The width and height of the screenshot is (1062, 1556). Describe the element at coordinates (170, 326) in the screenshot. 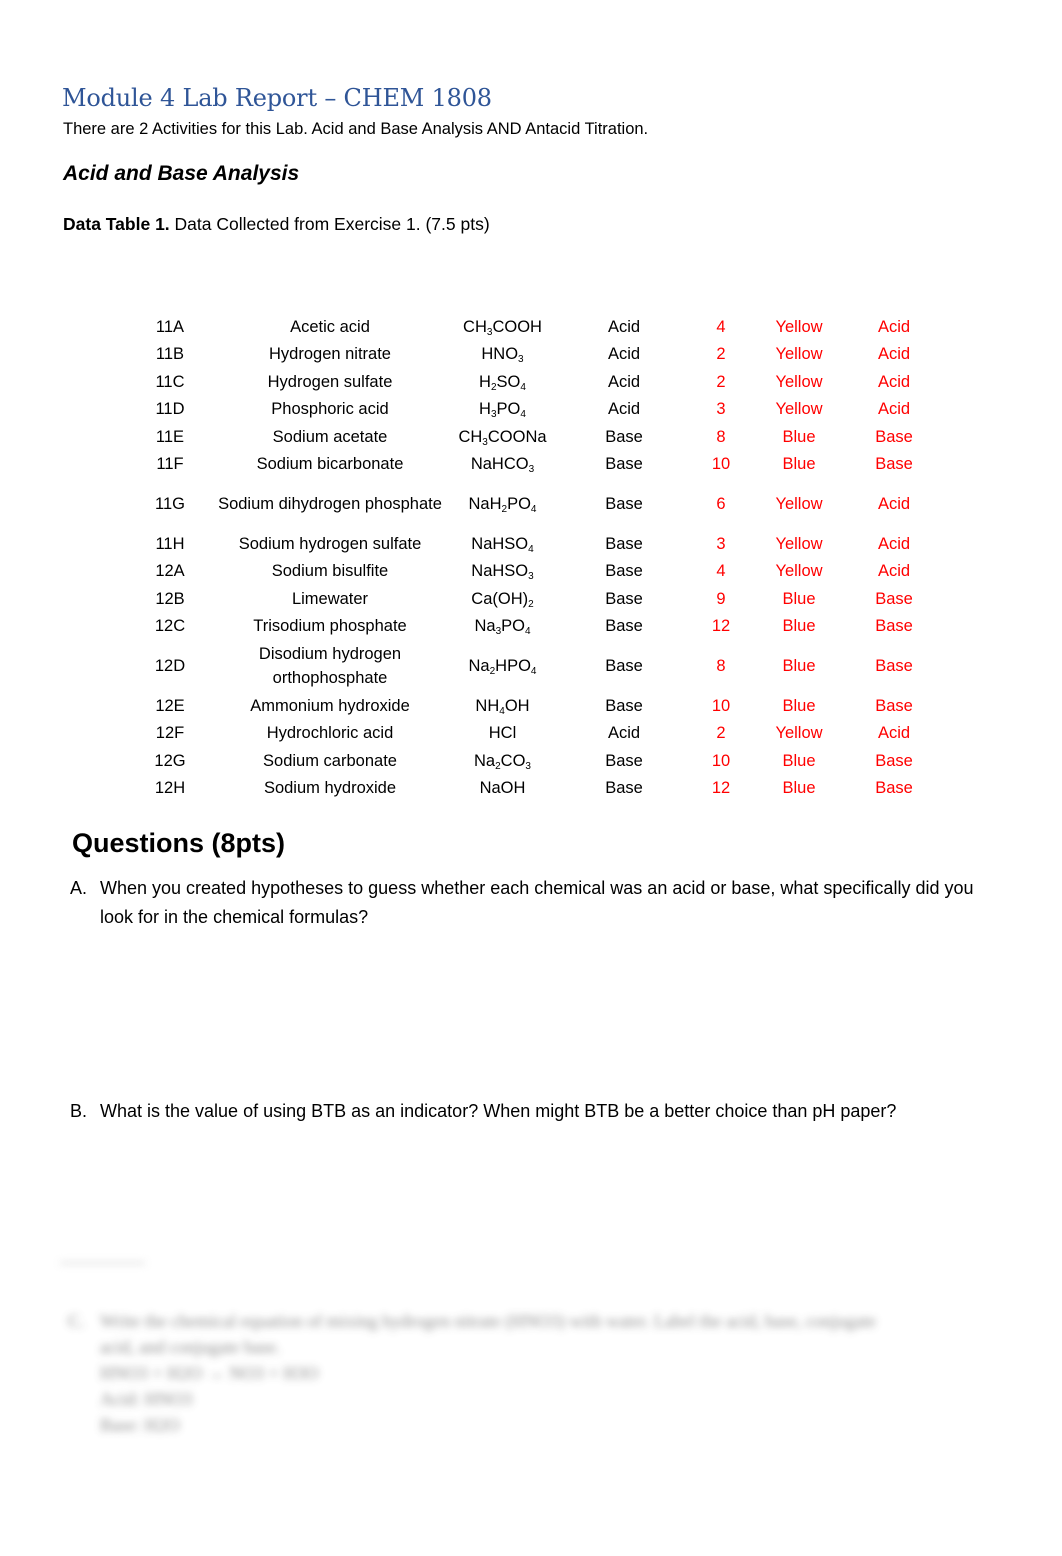

I see `sample-id-cell: 11A` at that location.